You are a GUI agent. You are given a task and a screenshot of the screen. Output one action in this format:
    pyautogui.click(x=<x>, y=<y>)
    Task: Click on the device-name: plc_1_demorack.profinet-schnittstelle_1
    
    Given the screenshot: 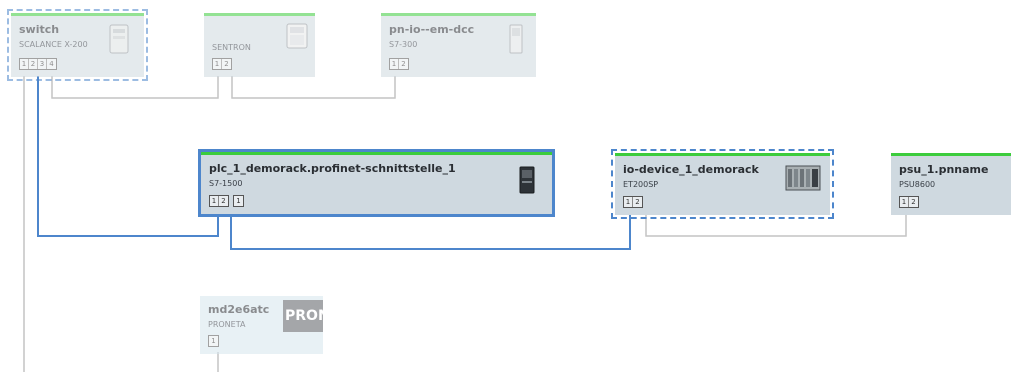 What is the action you would take?
    pyautogui.click(x=332, y=168)
    